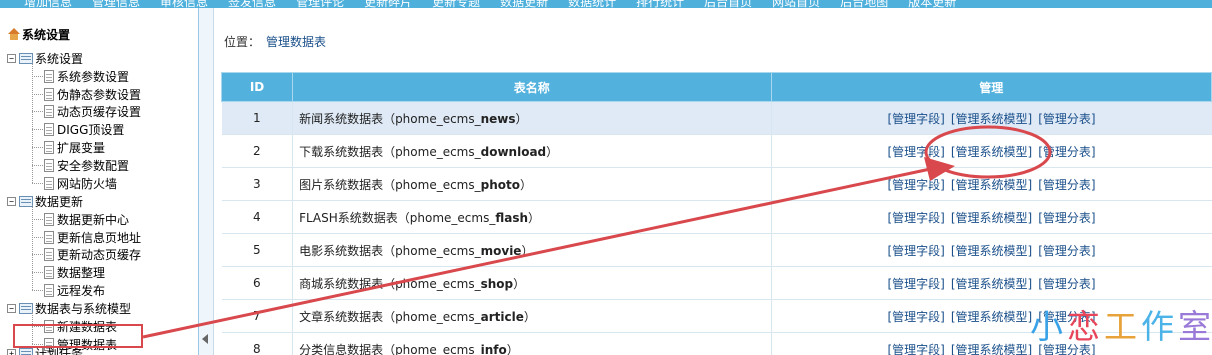  Describe the element at coordinates (13, 34) in the screenshot. I see `home-icon` at that location.